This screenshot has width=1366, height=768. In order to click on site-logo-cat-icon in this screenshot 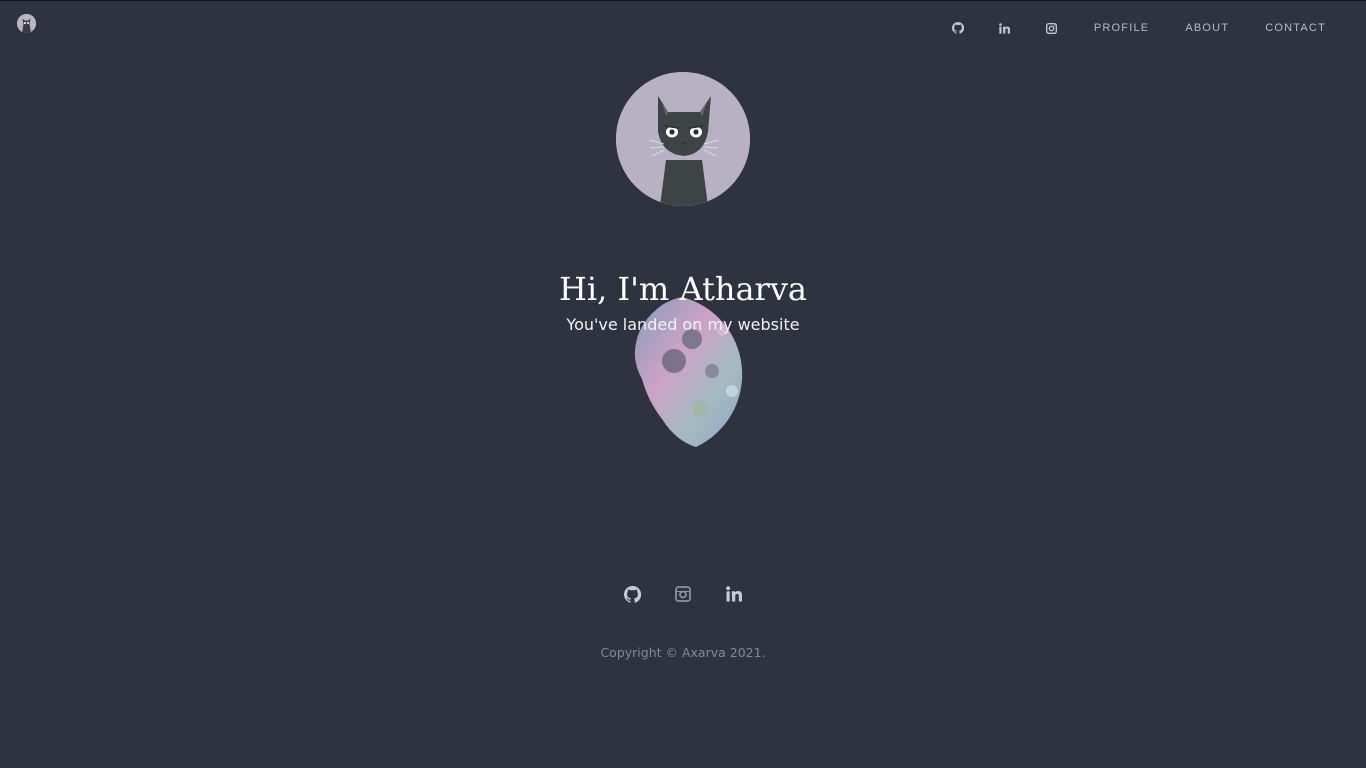, I will do `click(26, 23)`.